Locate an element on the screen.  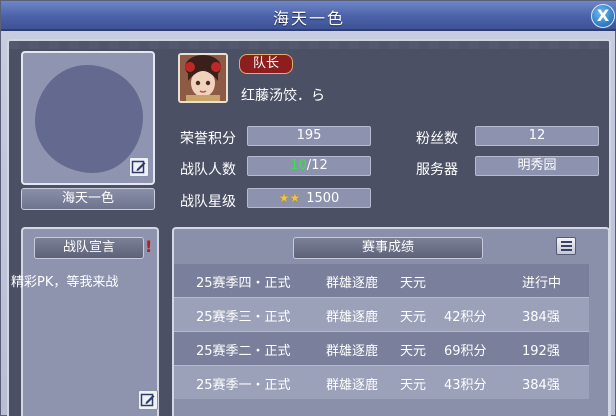
team-avatar-placeholder is located at coordinates (89, 119).